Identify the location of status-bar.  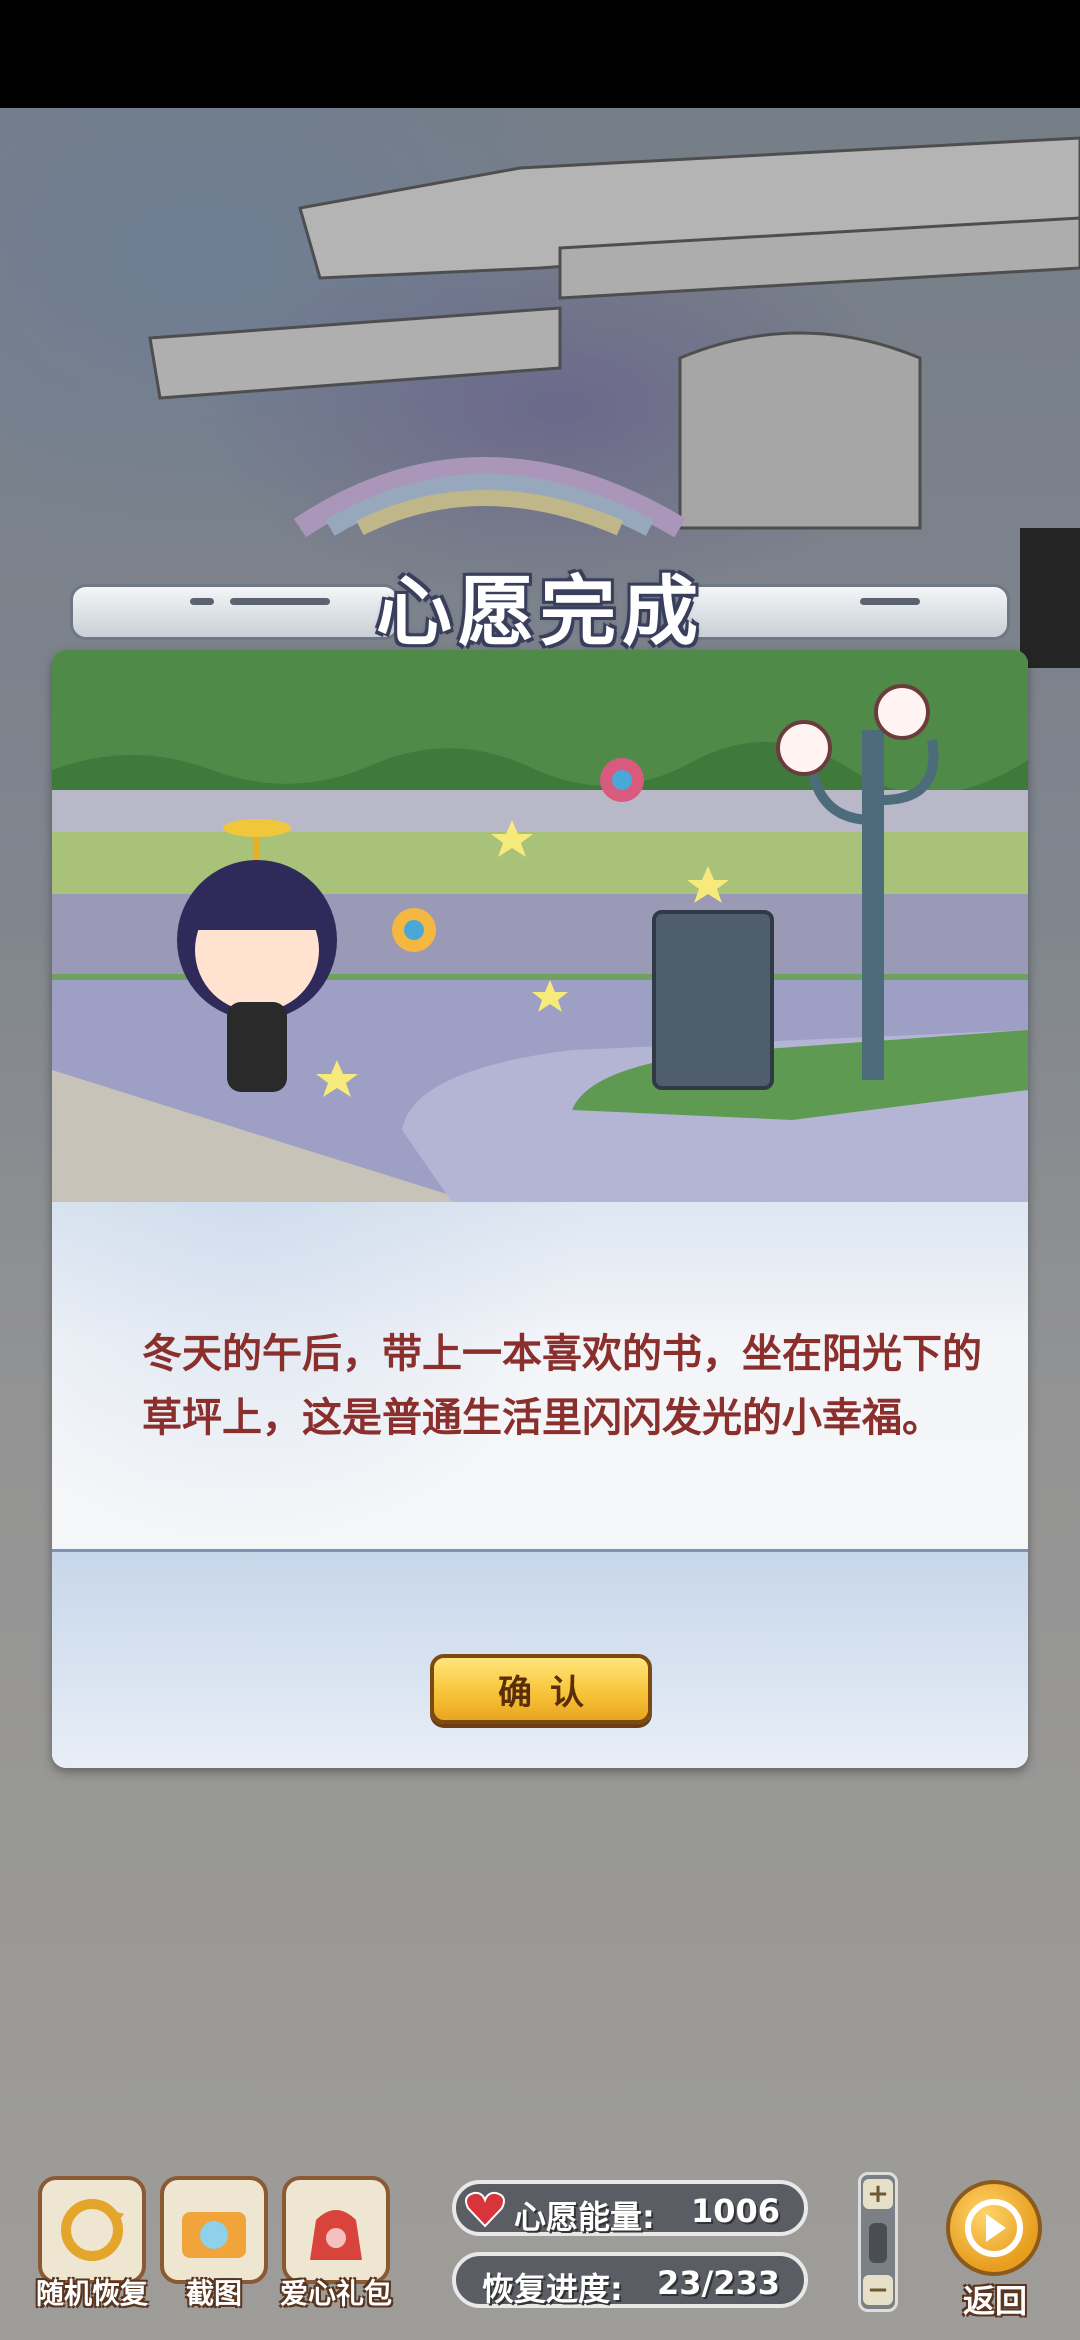
(540, 54).